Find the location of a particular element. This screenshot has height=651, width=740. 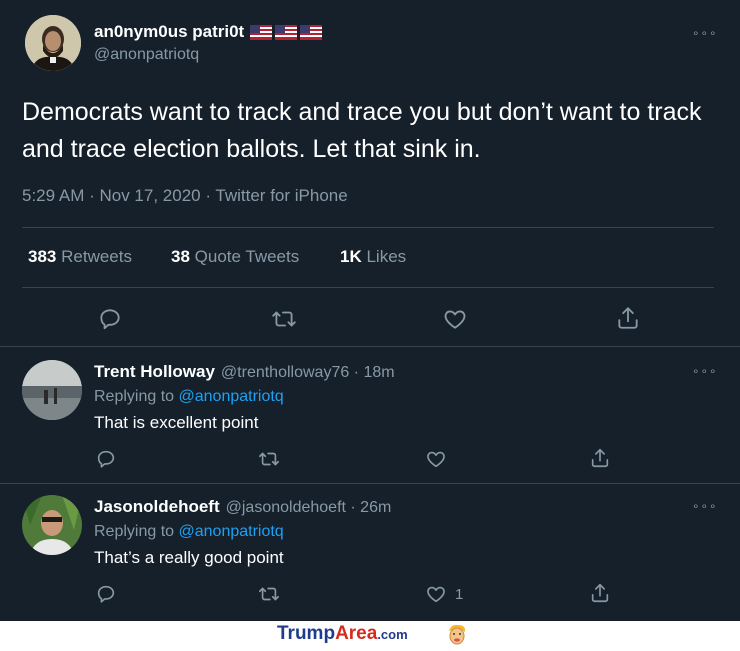

reply-header: Trent Holloway @trentholloway76 · 18m is located at coordinates (244, 372).